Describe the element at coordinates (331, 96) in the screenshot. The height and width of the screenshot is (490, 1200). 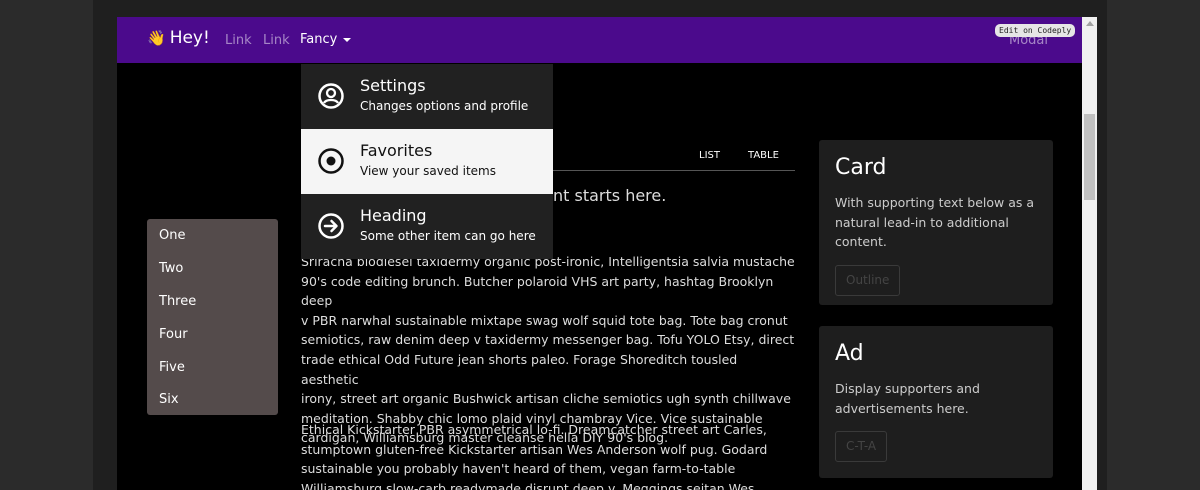
I see `user-circle-icon` at that location.